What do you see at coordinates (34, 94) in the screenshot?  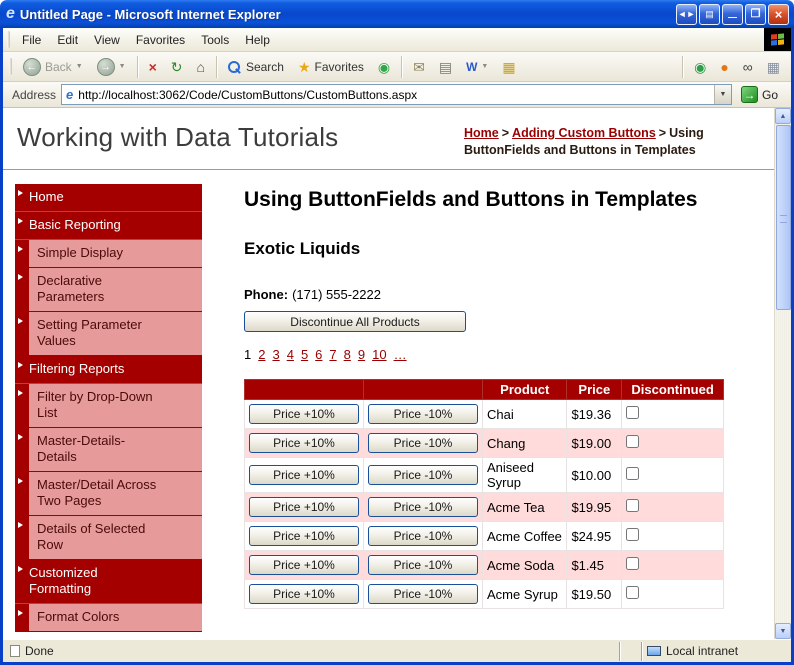 I see `address-label: Address` at bounding box center [34, 94].